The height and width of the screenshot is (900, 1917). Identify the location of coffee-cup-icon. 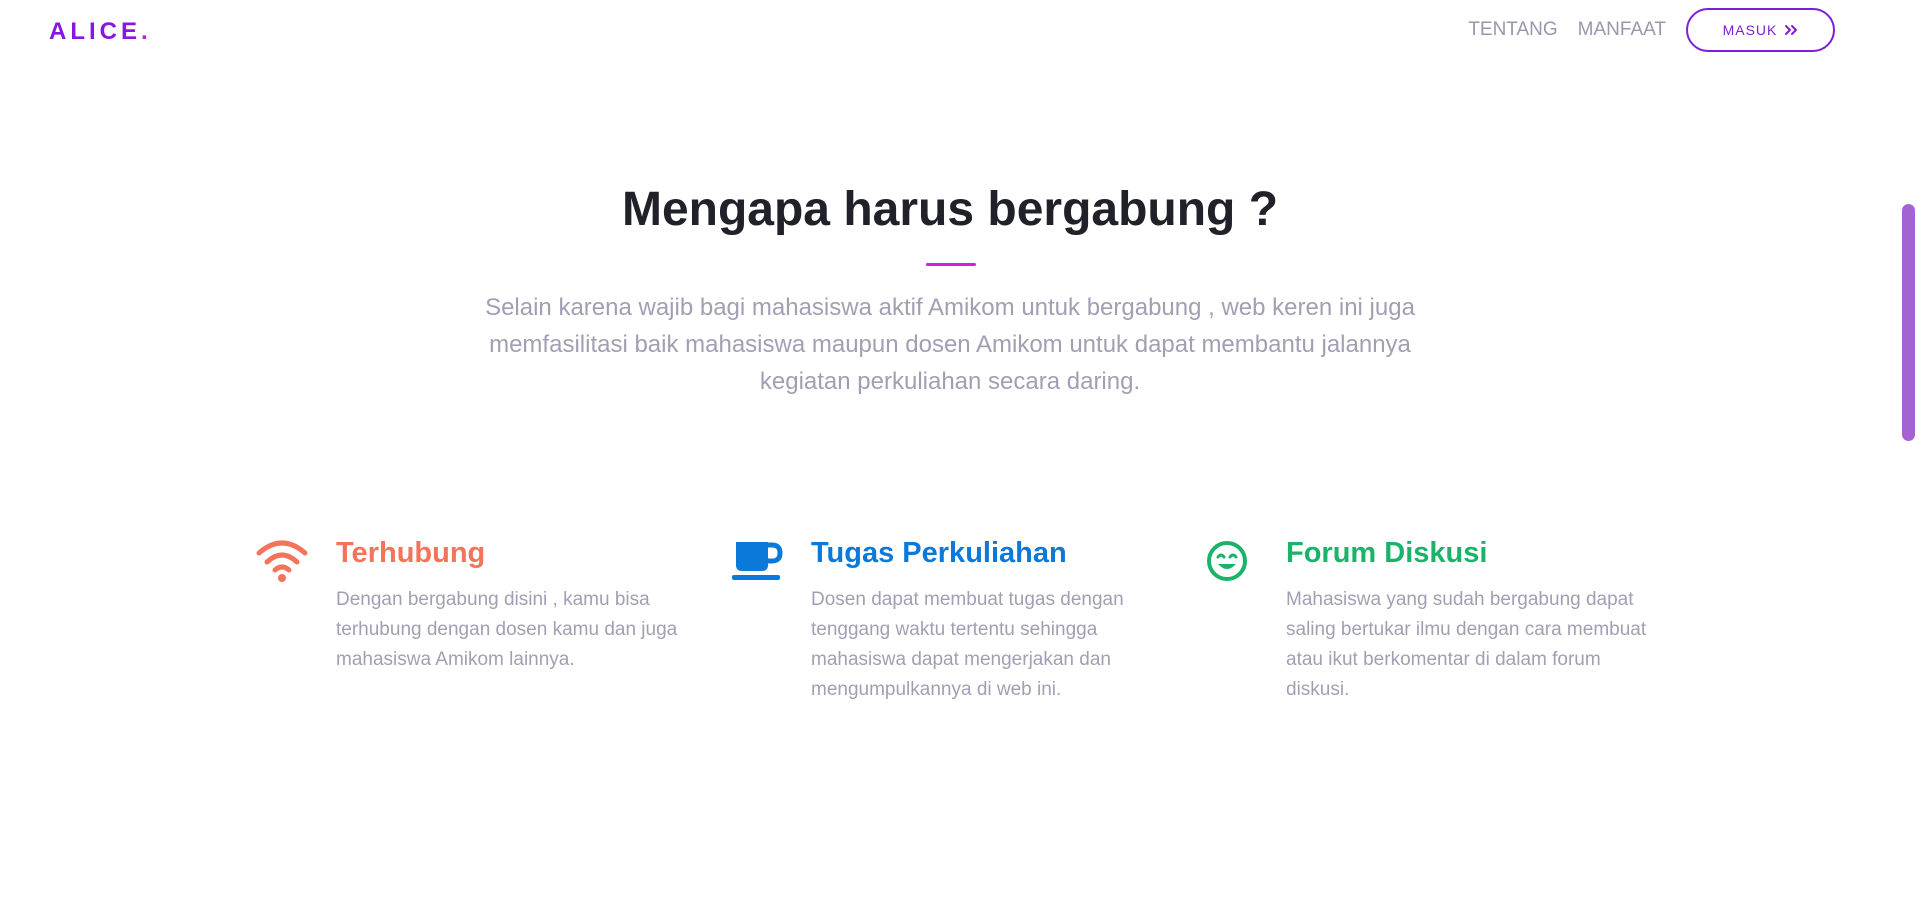
(757, 561).